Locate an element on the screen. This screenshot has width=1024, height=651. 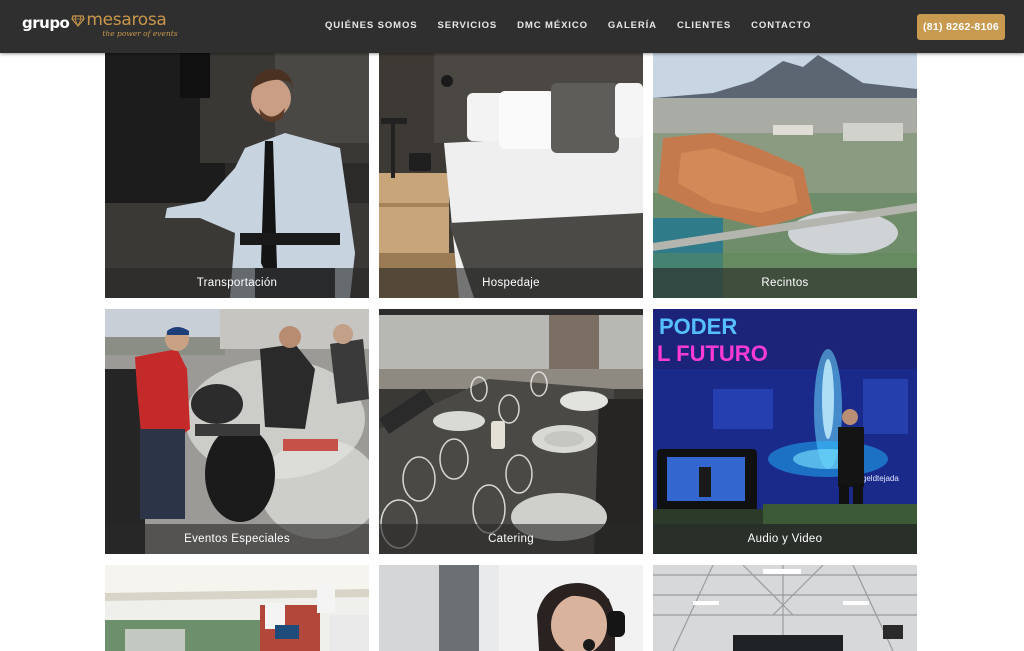
service-tile-registration is located at coordinates (237, 608).